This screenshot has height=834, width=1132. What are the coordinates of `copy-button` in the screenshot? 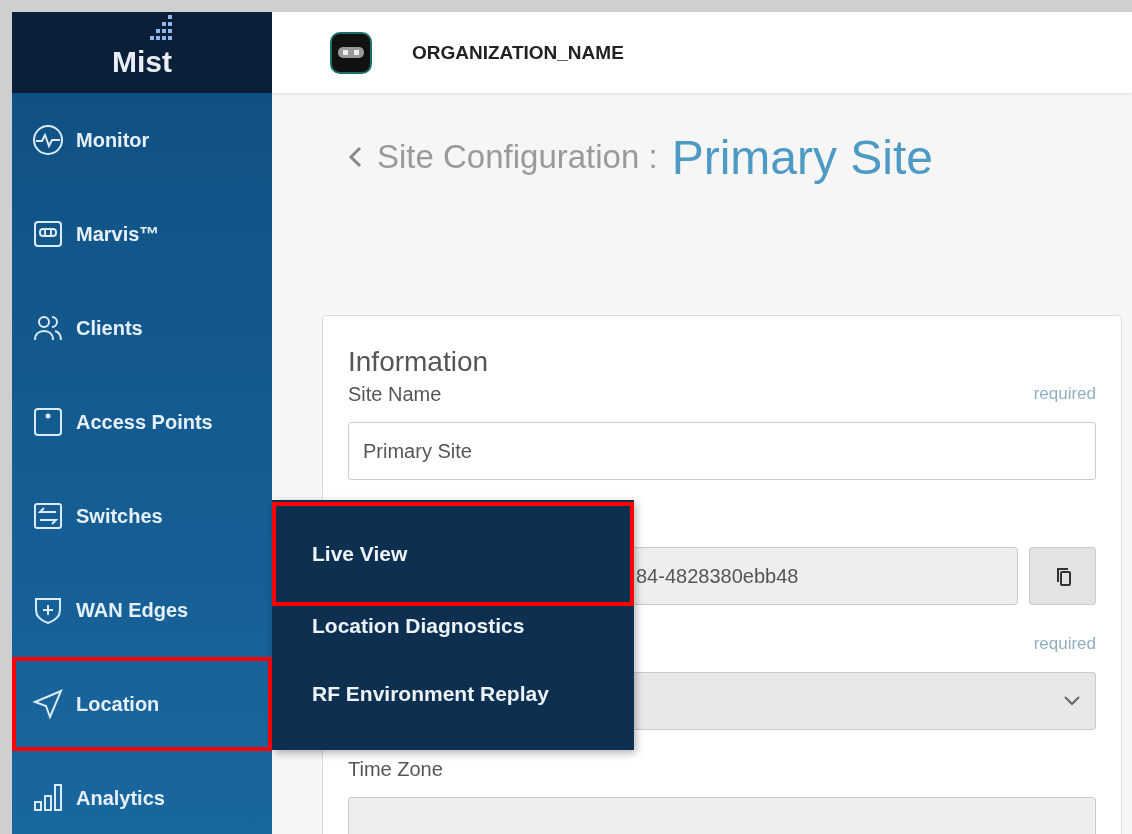 It's located at (1062, 576).